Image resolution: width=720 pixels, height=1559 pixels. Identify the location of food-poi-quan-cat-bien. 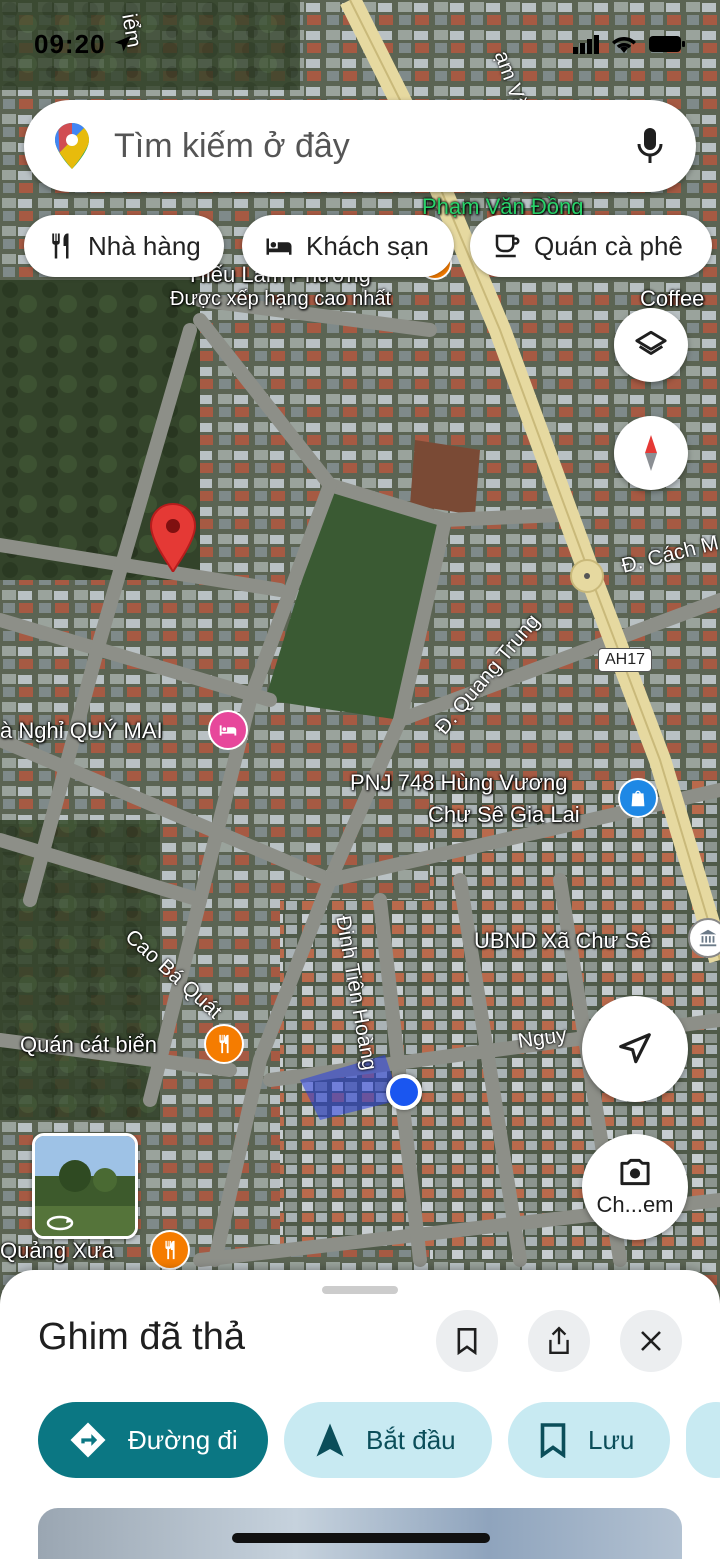
(224, 1044).